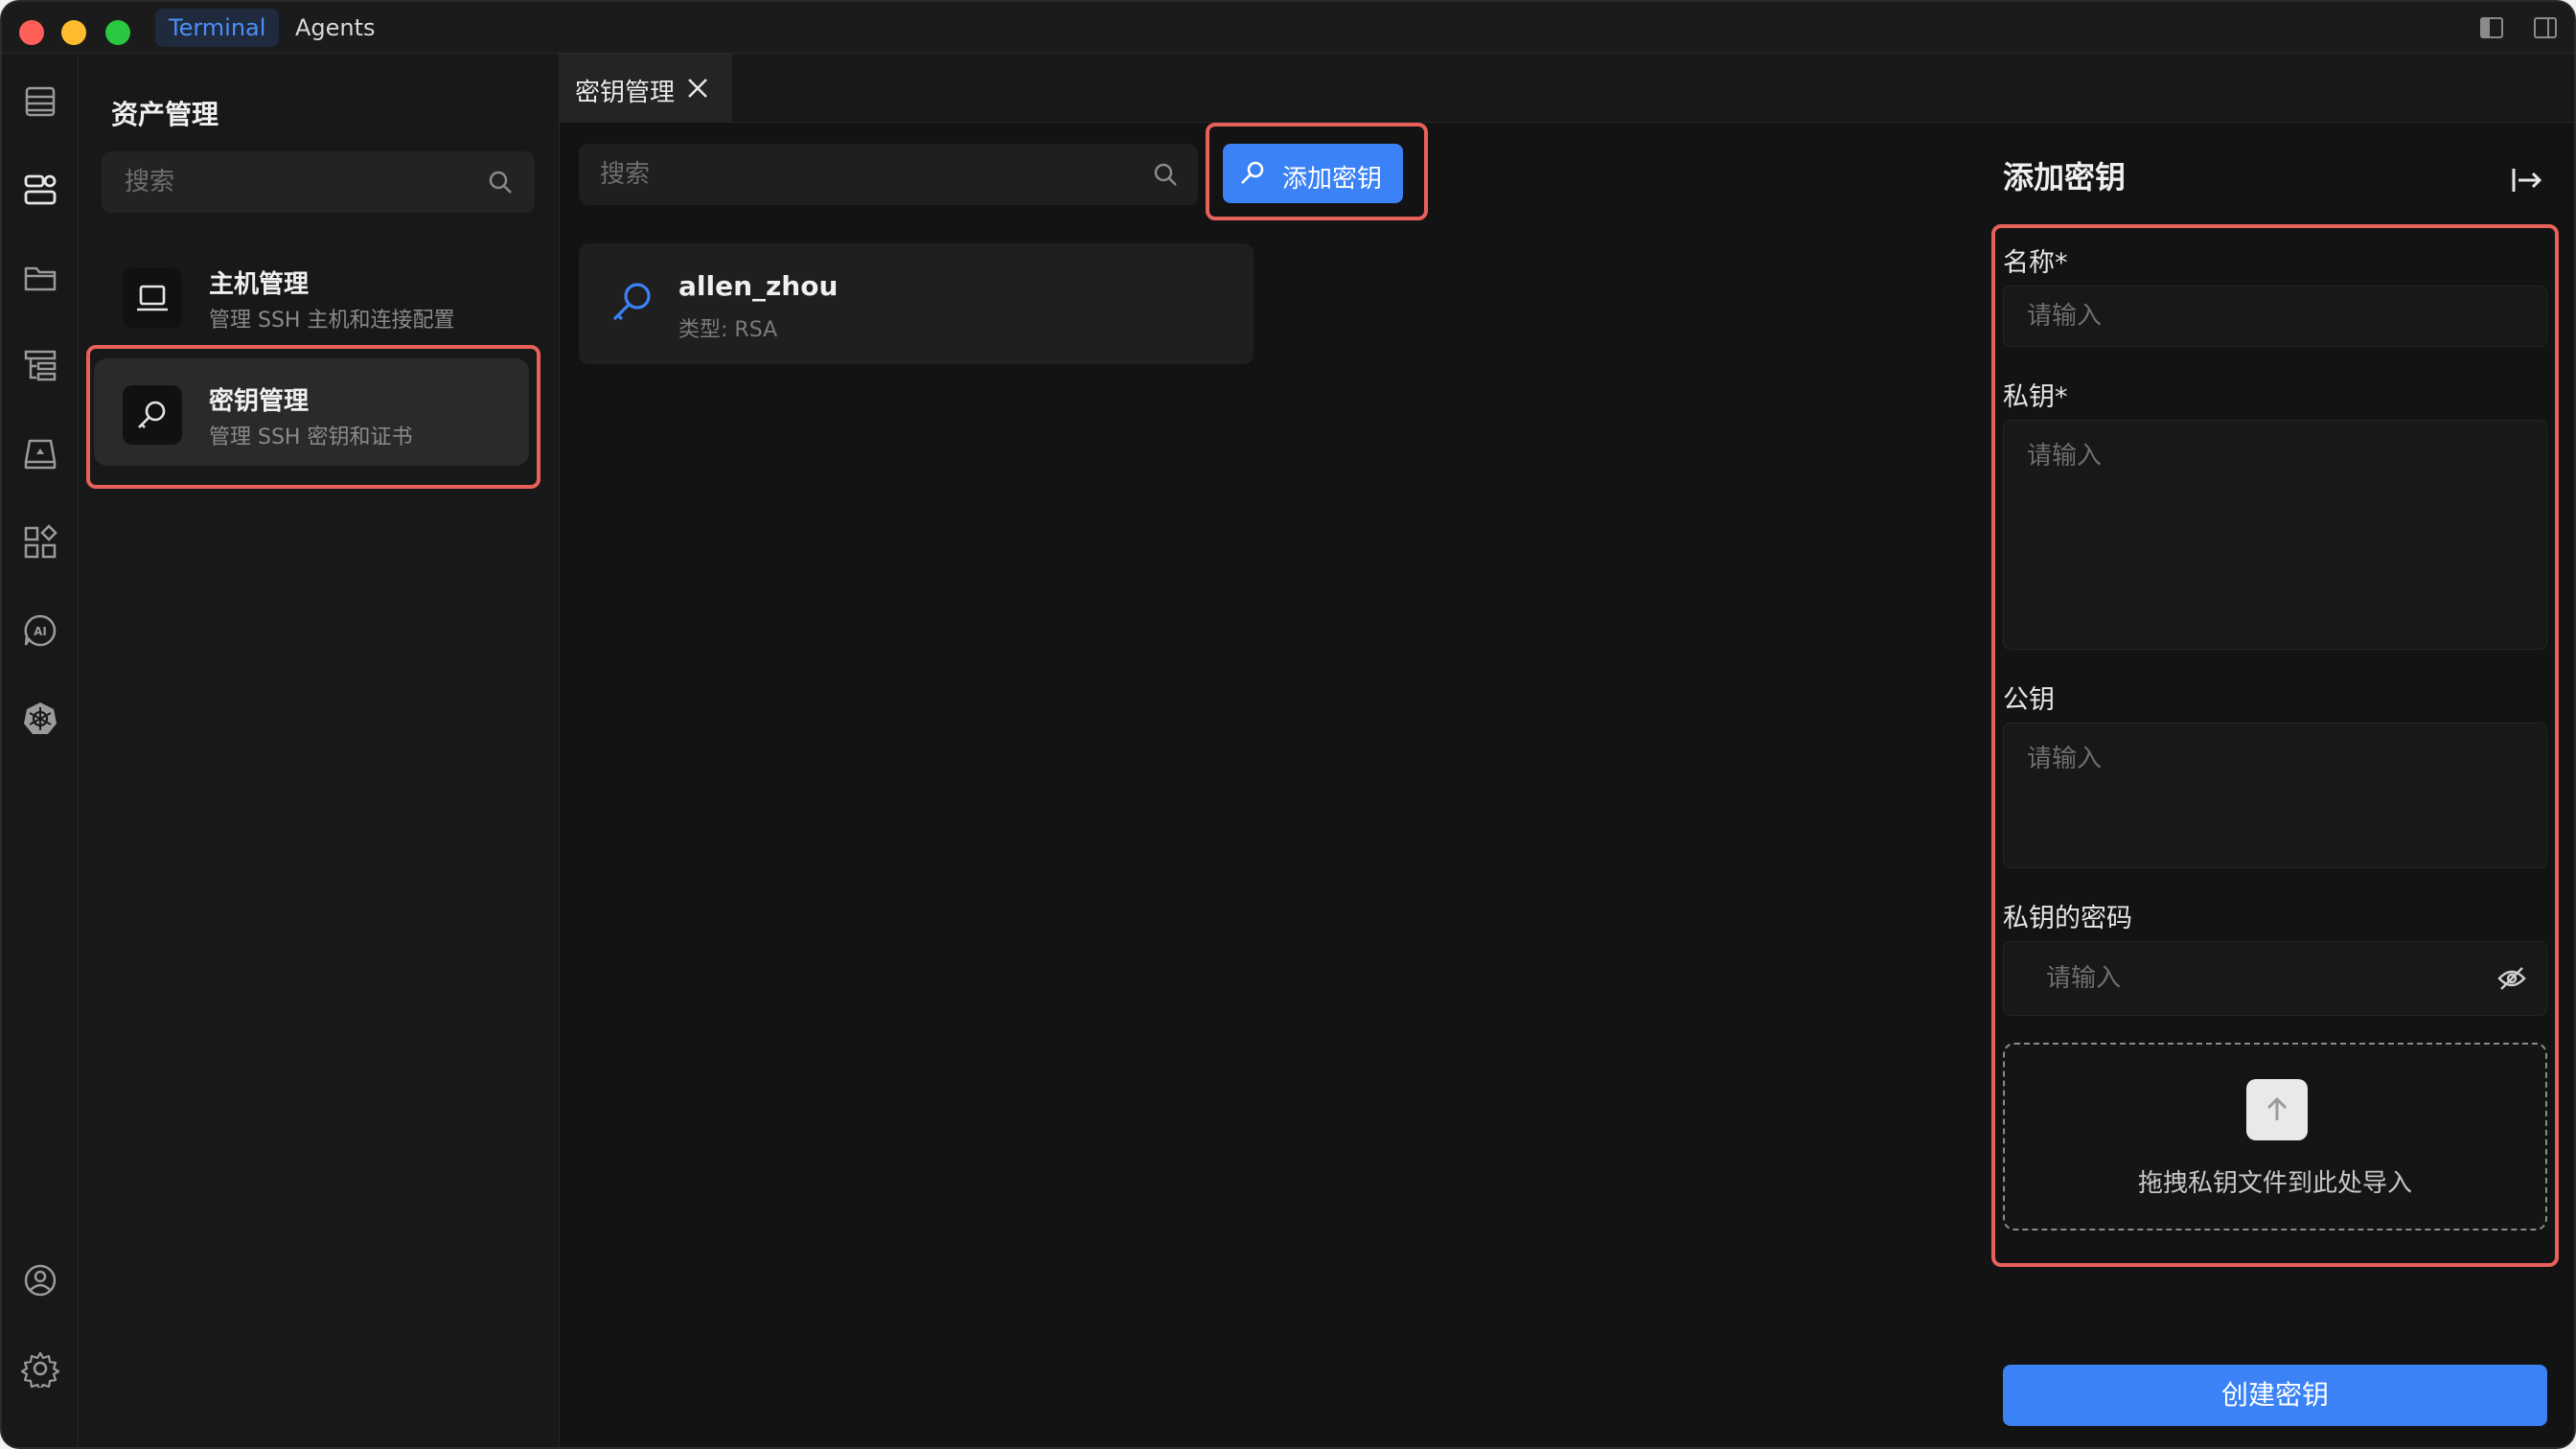  What do you see at coordinates (625, 93) in the screenshot?
I see `tab-label: 密钥管理` at bounding box center [625, 93].